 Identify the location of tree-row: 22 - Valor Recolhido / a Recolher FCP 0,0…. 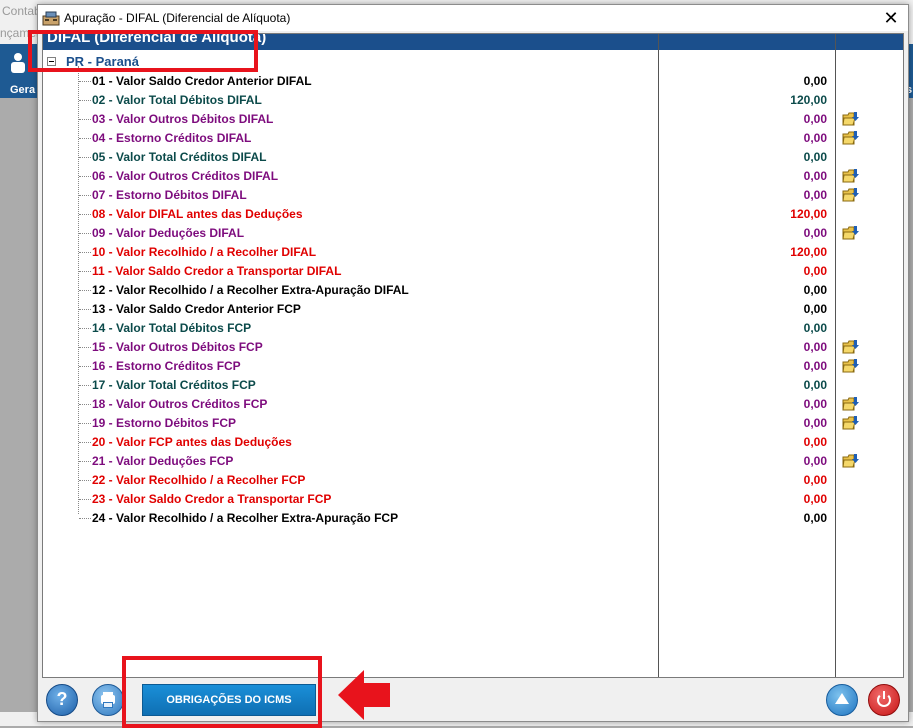
(473, 479).